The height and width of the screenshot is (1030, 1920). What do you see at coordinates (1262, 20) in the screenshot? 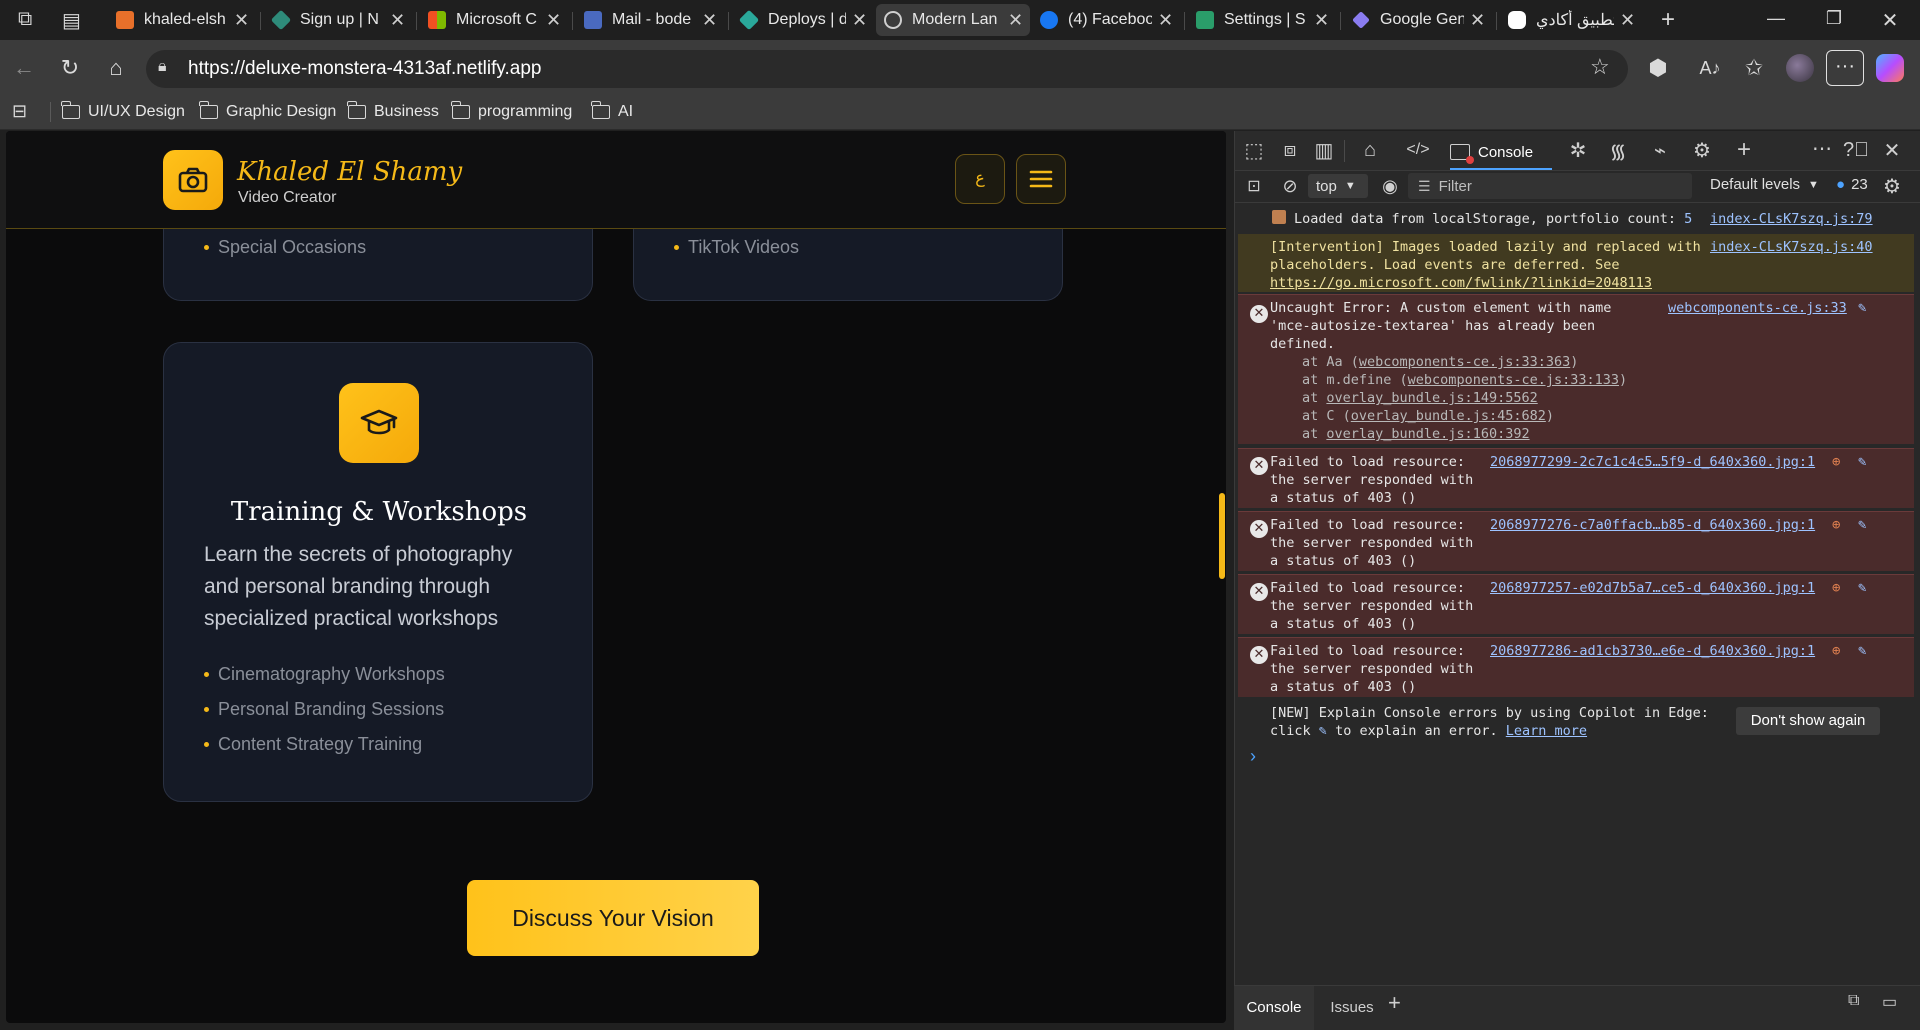
I see `tab-settings: Settings | S ✕` at bounding box center [1262, 20].